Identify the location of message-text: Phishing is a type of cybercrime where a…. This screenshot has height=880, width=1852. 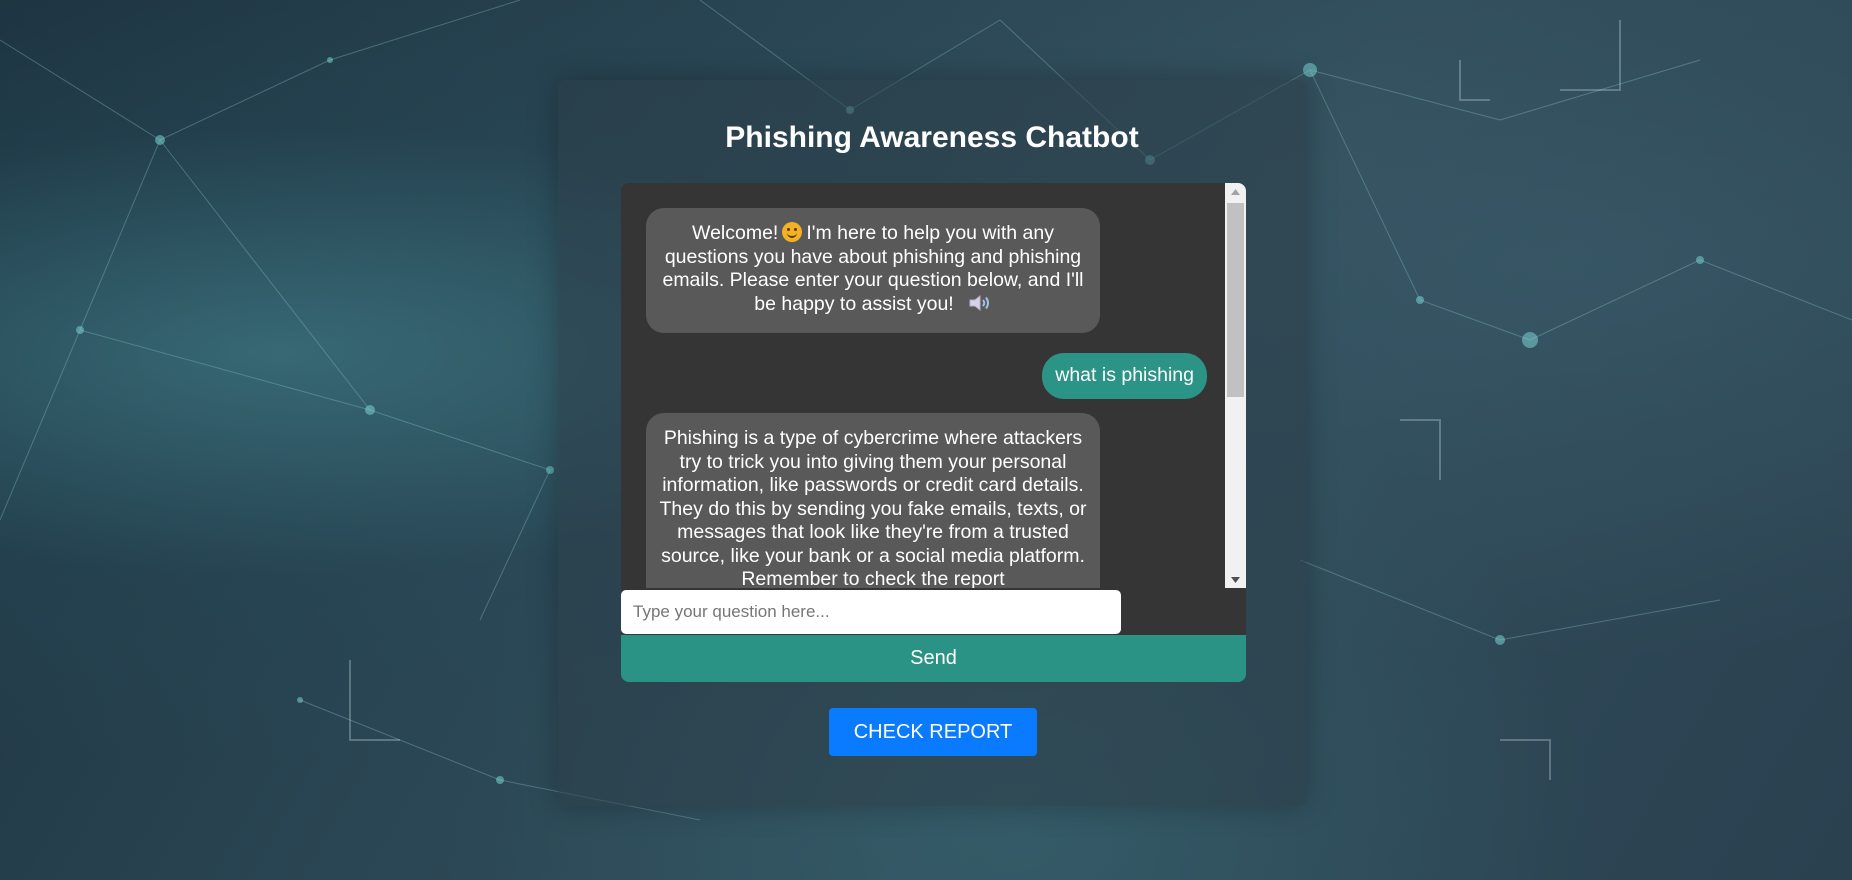
(873, 507).